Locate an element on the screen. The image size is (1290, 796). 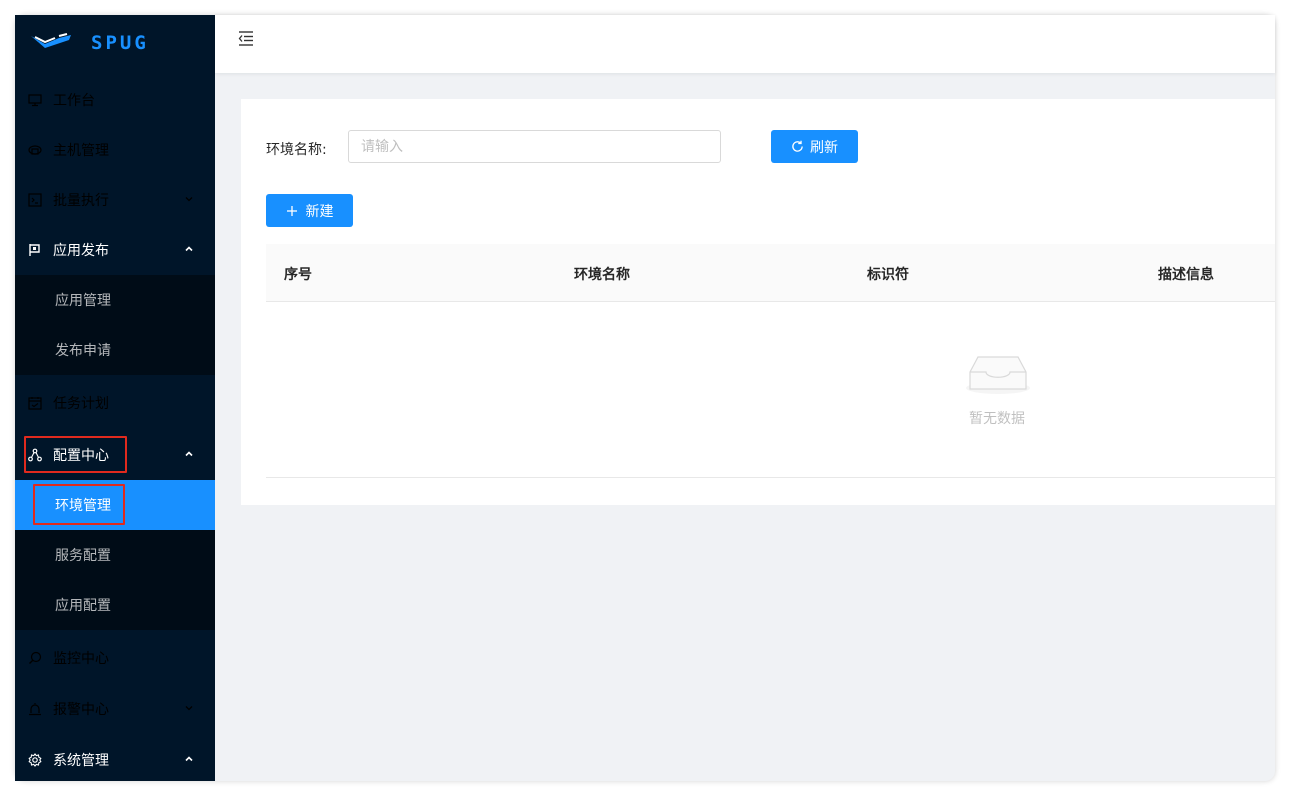
desktop-icon is located at coordinates (35, 100).